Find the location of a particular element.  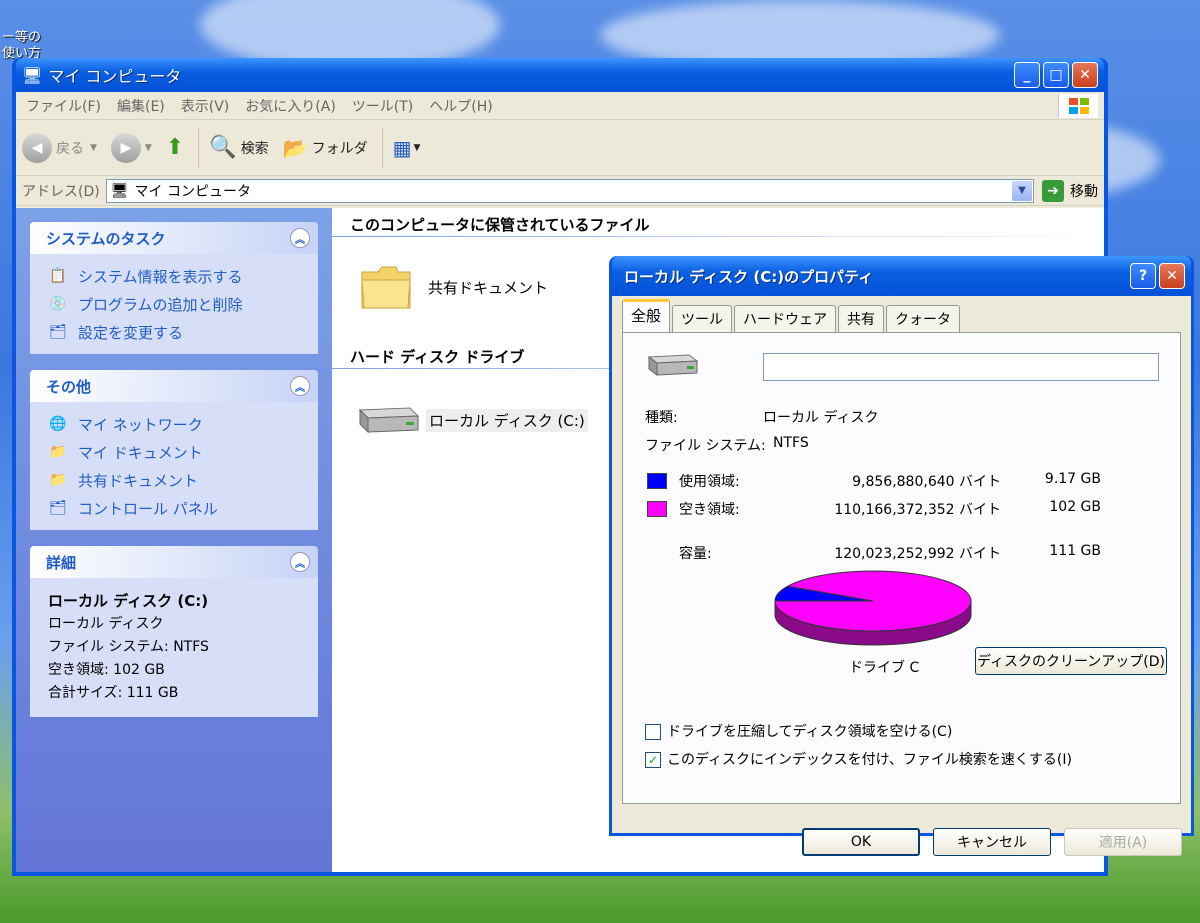

toolbar: ◀ 戻る ▼ ▶ ▼ ⬆ 🔍 検索 📂 フォルダ ▦ ▼ is located at coordinates (560, 148).